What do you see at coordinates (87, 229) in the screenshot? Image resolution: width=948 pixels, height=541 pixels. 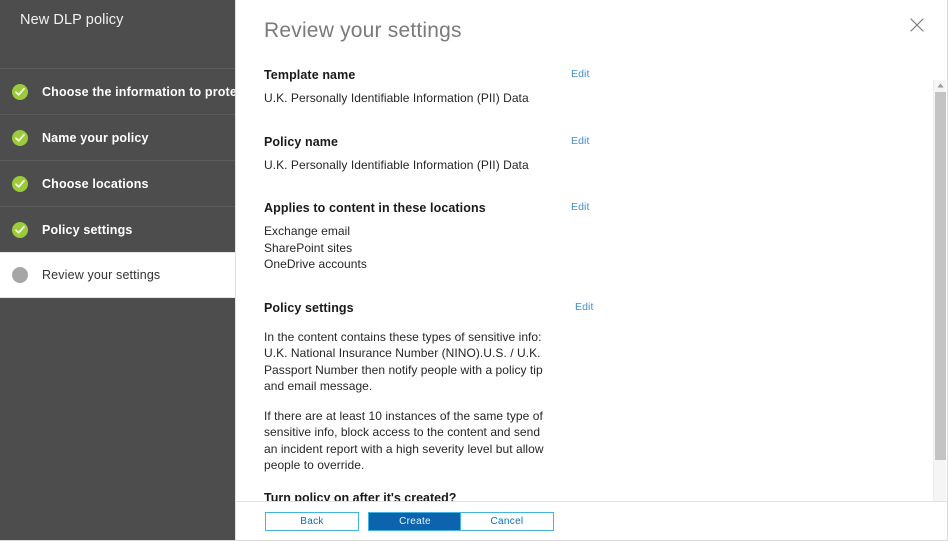 I see `sidebar-item-label: Policy settings` at bounding box center [87, 229].